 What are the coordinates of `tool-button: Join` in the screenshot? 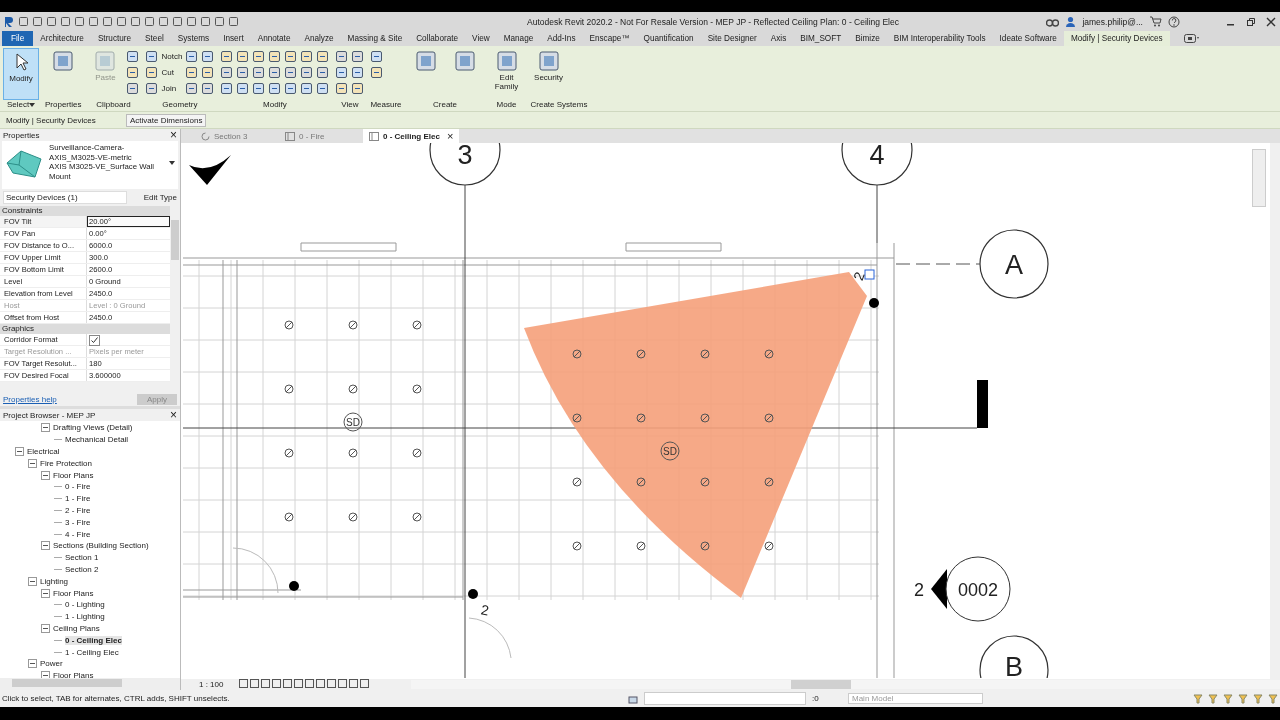 It's located at (164, 88).